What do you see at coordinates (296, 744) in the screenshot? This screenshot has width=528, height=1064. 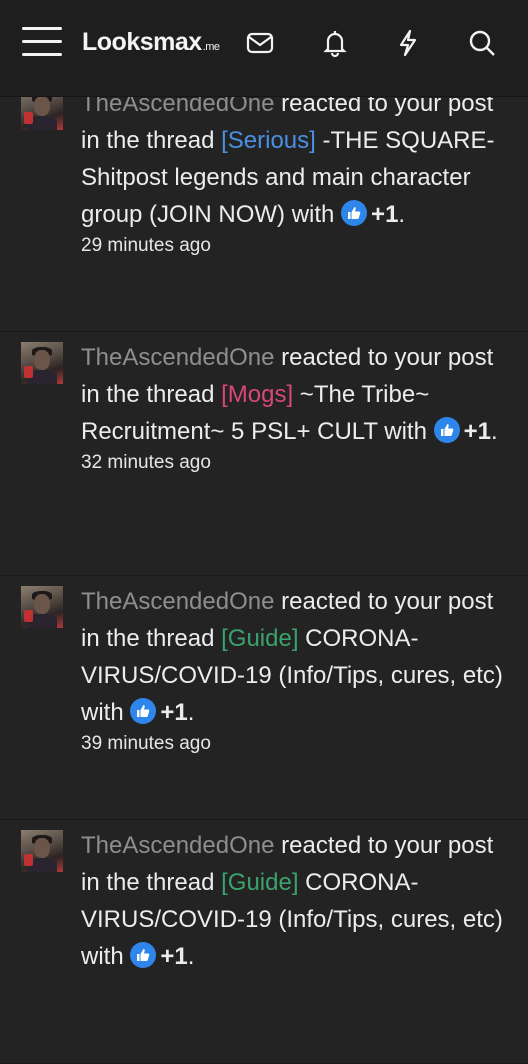 I see `timestamp: 39 minutes ago` at bounding box center [296, 744].